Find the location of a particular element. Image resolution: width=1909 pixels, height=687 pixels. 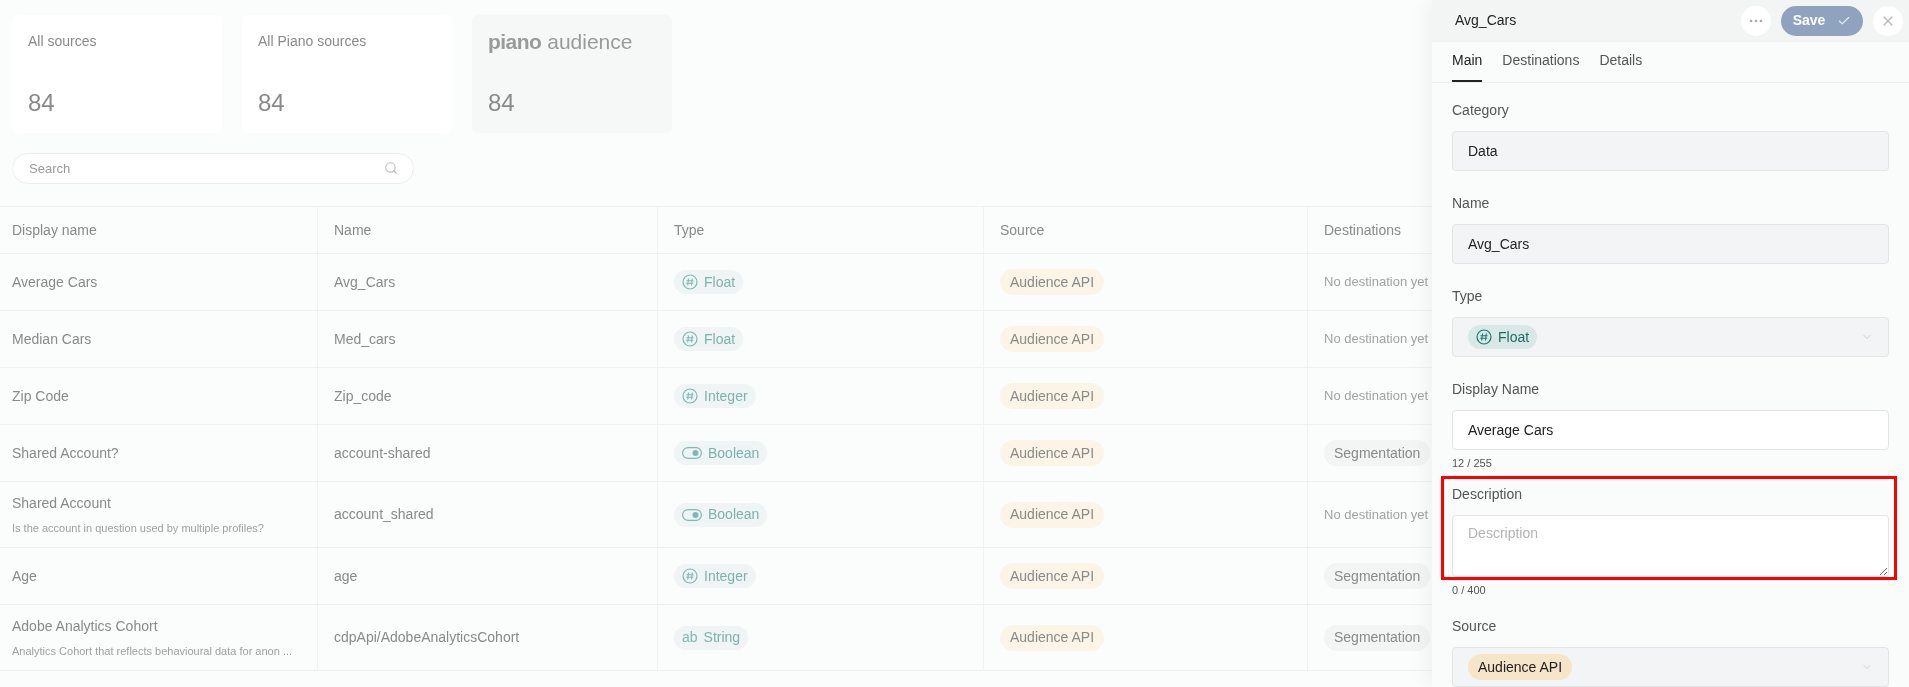

search-icon is located at coordinates (391, 168).